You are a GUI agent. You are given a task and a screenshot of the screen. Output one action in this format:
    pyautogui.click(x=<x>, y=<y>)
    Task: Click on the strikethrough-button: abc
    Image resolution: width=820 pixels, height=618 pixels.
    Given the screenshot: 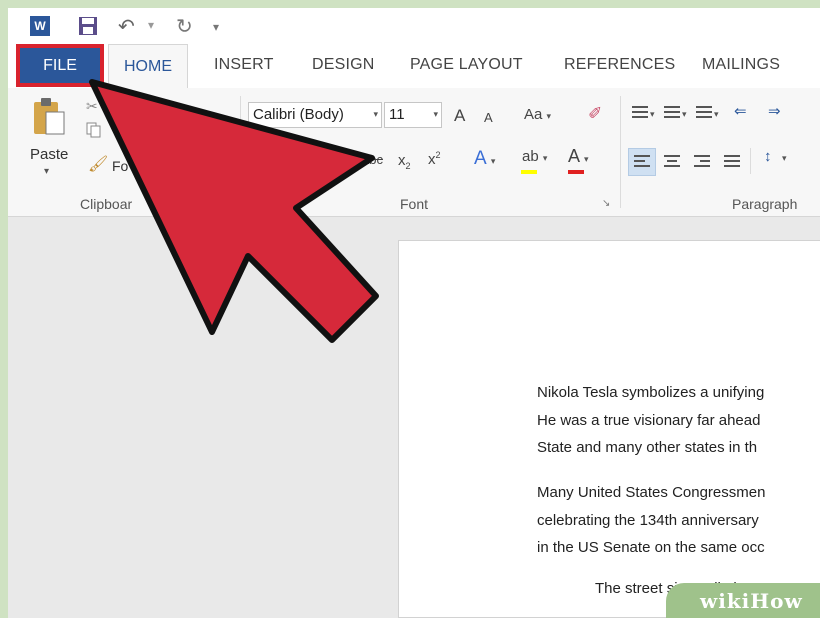 What is the action you would take?
    pyautogui.click(x=372, y=159)
    